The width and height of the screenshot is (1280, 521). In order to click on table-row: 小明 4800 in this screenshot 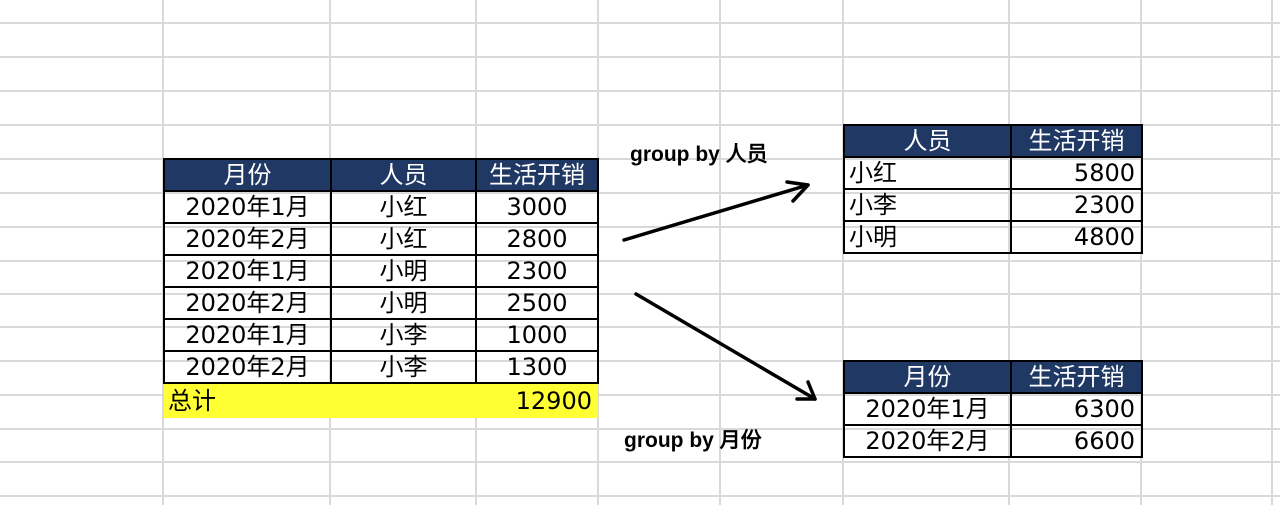, I will do `click(993, 237)`.